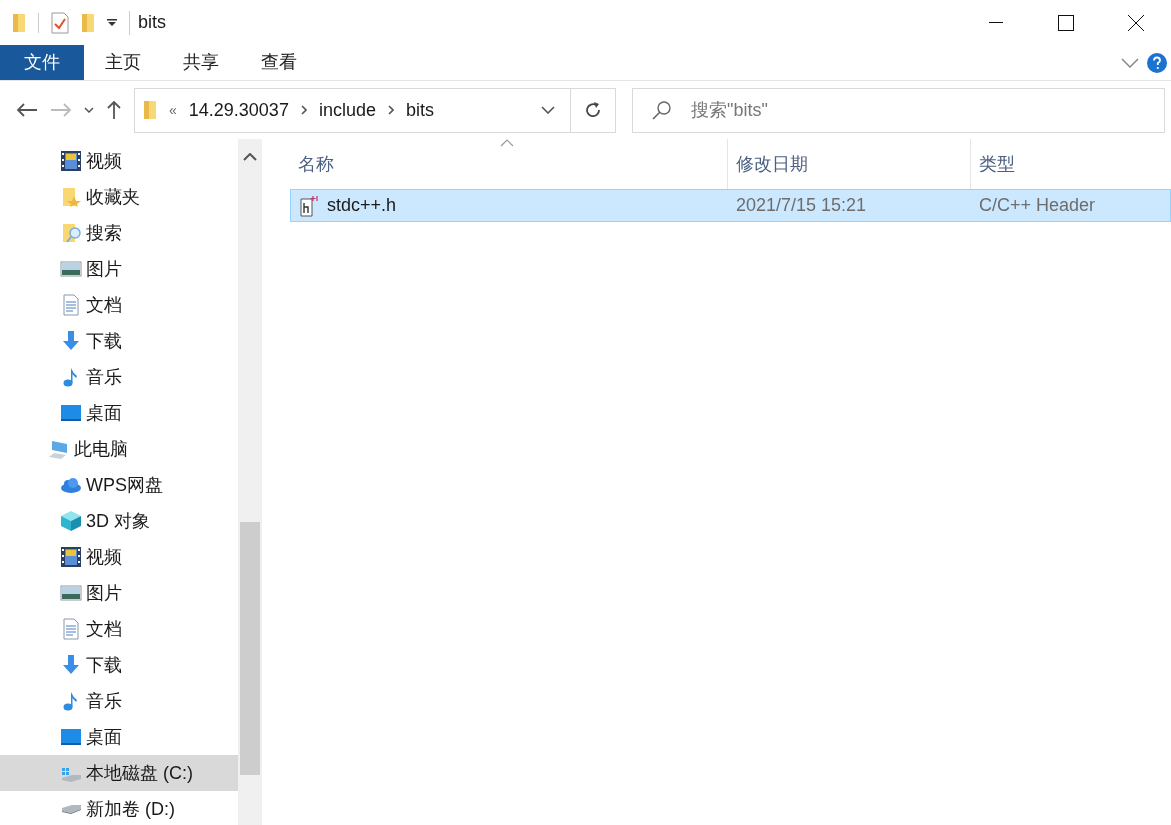 The width and height of the screenshot is (1171, 825). Describe the element at coordinates (1157, 62) in the screenshot. I see `help-icon` at that location.